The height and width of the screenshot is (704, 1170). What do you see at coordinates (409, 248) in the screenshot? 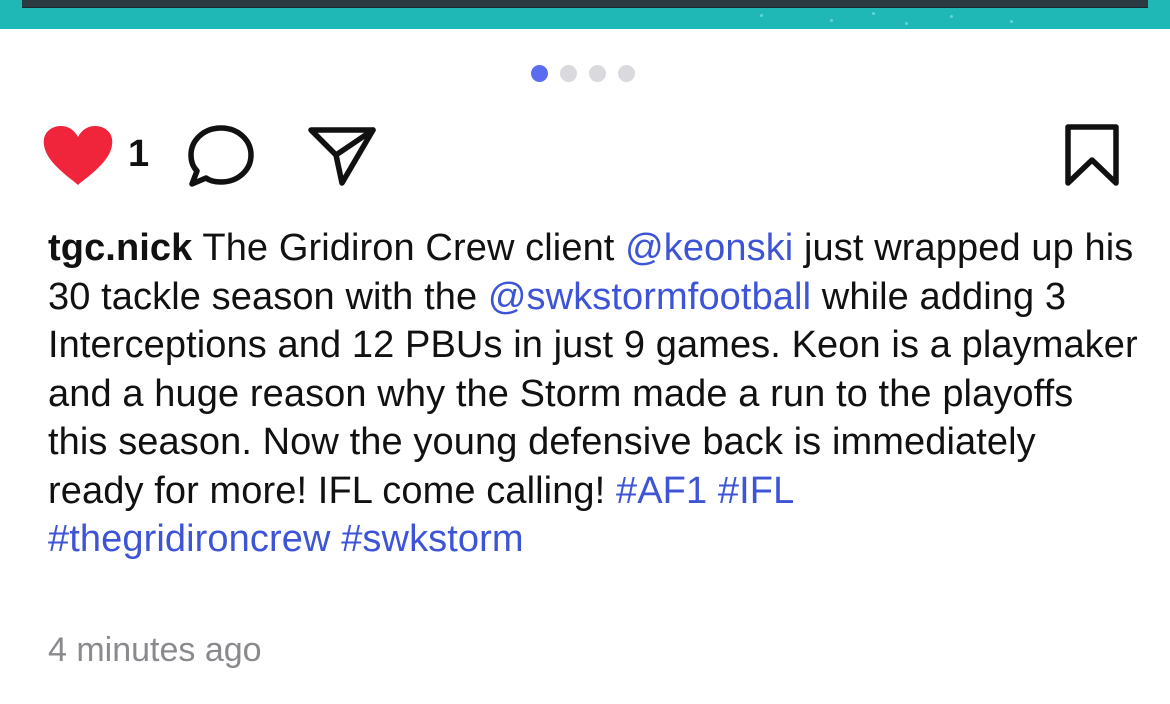
I see `caption-text: The Gridiron Crew client` at bounding box center [409, 248].